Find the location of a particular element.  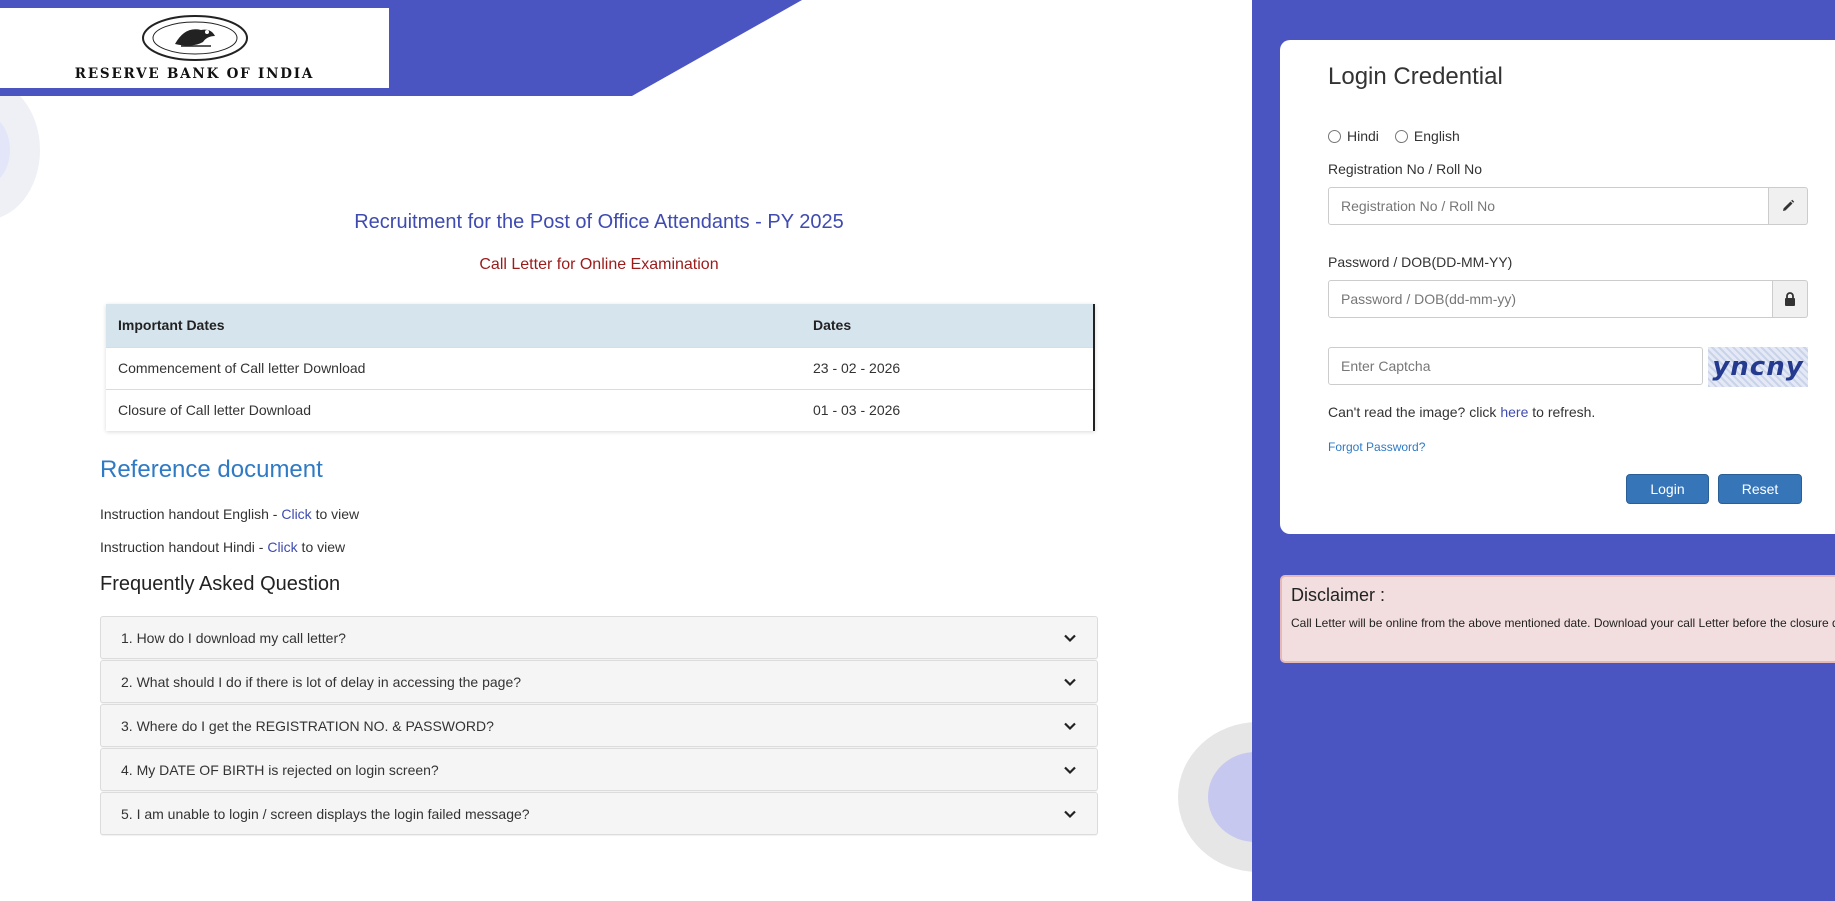

login-button: Login is located at coordinates (1667, 489).